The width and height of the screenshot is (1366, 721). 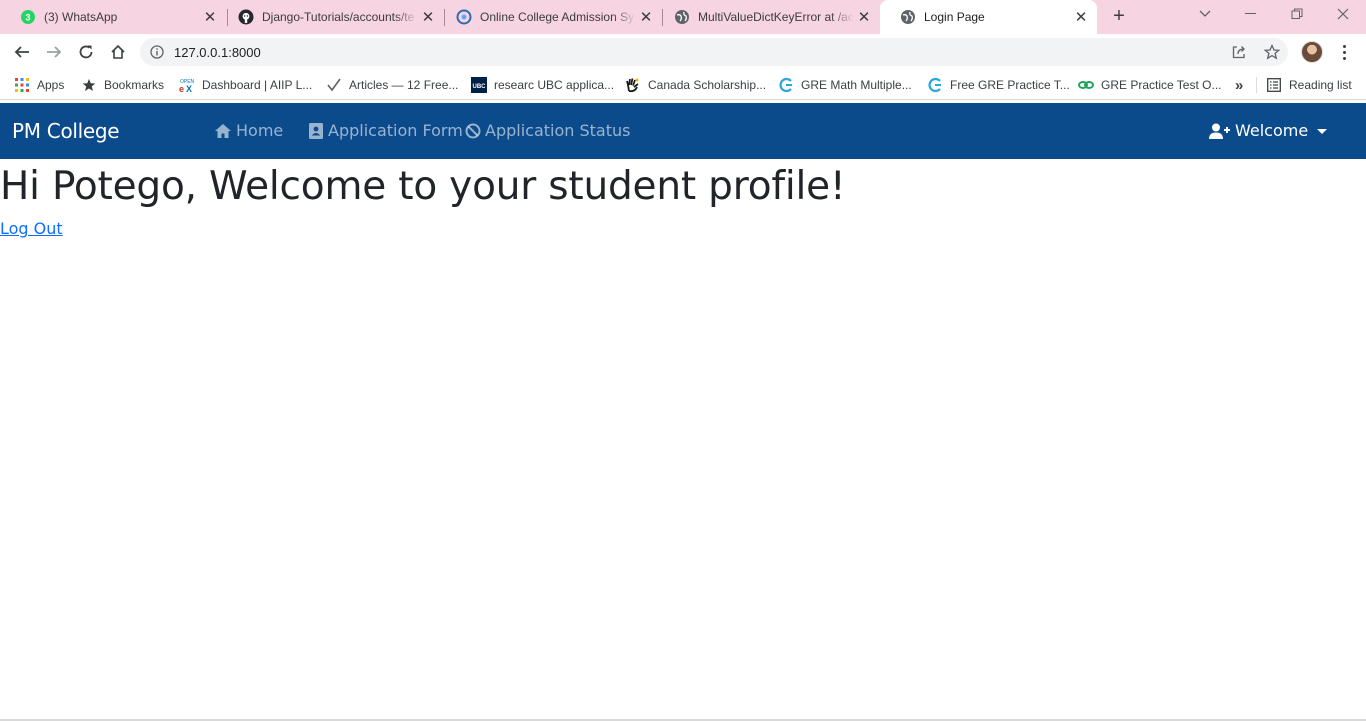 I want to click on tab-title: Login Page, so click(x=954, y=17).